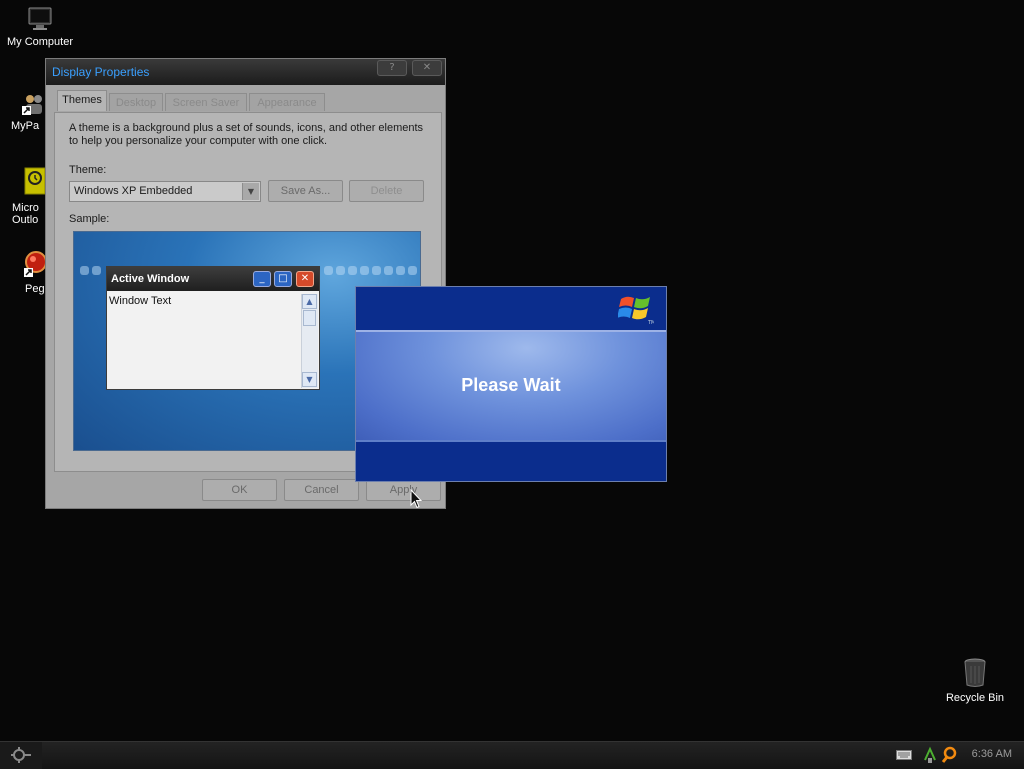  Describe the element at coordinates (239, 490) in the screenshot. I see `ok-button: OK` at that location.